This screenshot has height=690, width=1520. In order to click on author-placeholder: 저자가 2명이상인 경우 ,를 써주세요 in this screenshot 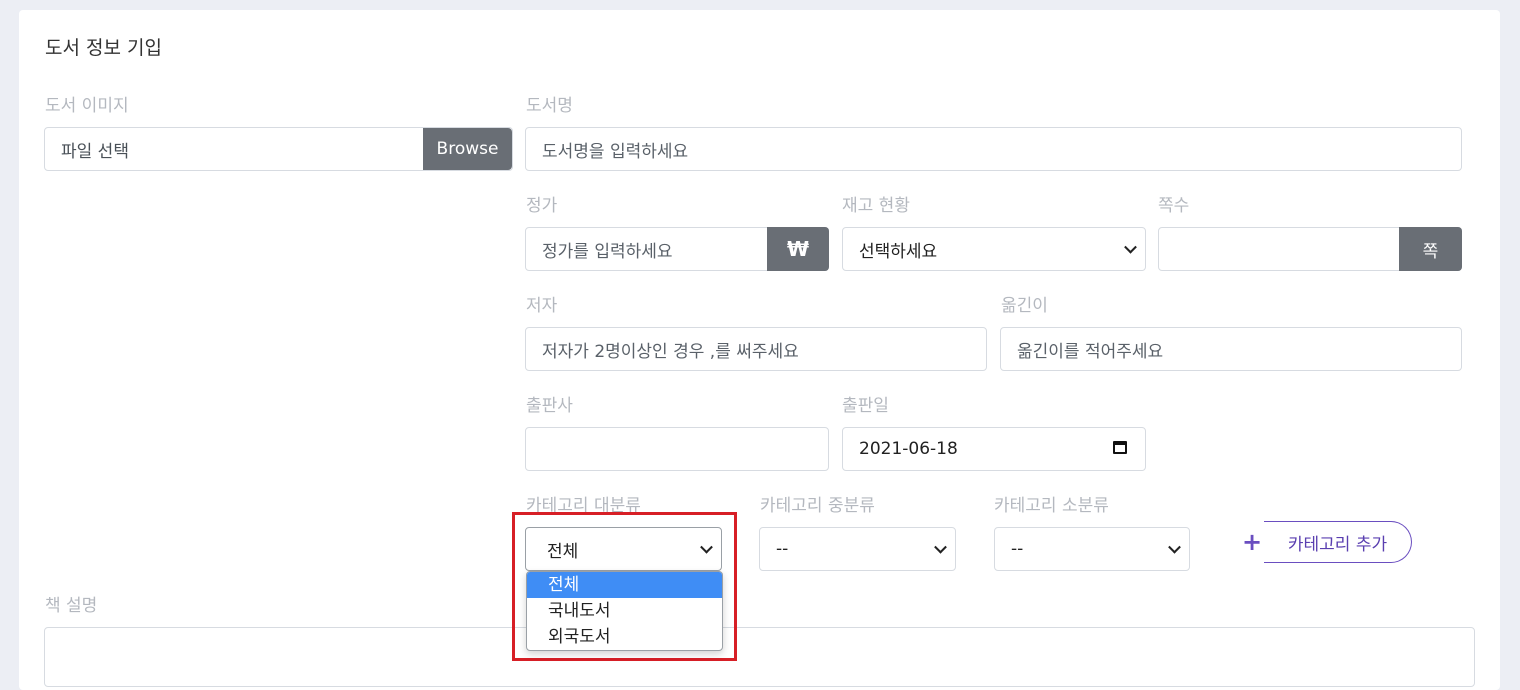, I will do `click(670, 351)`.